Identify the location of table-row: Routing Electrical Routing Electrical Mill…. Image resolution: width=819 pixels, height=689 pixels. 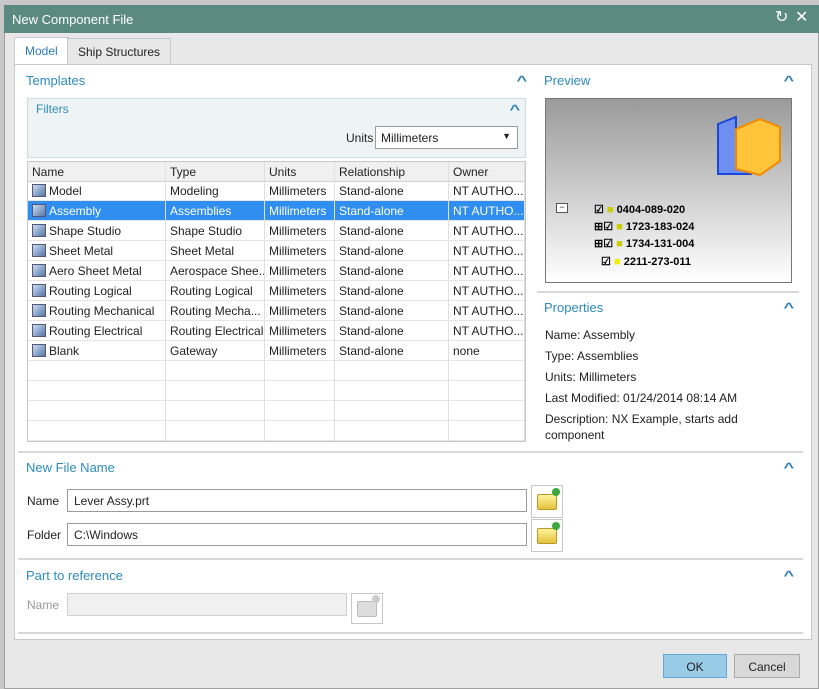
(276, 331).